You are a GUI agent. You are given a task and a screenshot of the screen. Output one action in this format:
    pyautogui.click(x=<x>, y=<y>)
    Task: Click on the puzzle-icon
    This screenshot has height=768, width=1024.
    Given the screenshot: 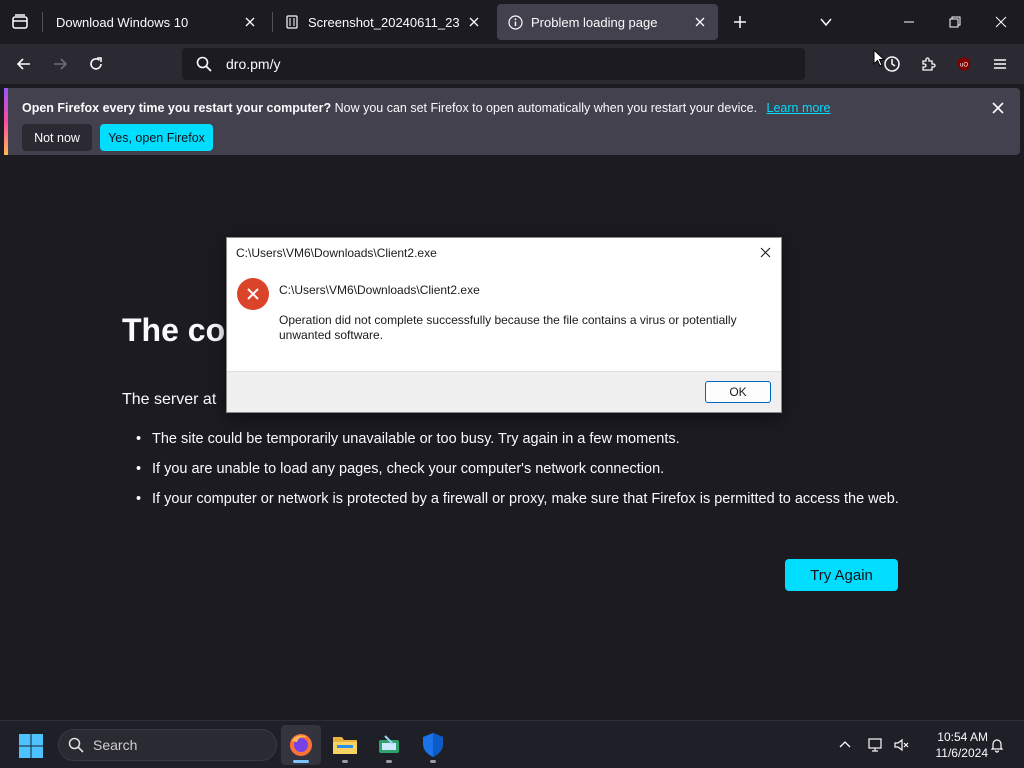 What is the action you would take?
    pyautogui.click(x=929, y=64)
    